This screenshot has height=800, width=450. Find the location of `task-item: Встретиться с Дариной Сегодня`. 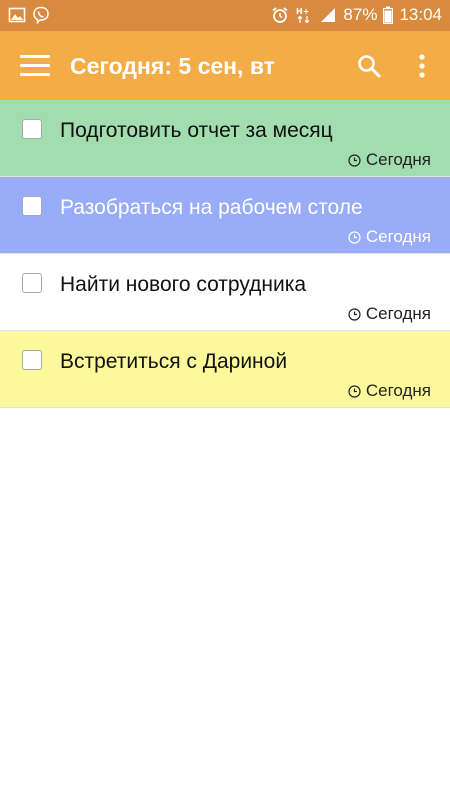

task-item: Встретиться с Дариной Сегодня is located at coordinates (225, 369).